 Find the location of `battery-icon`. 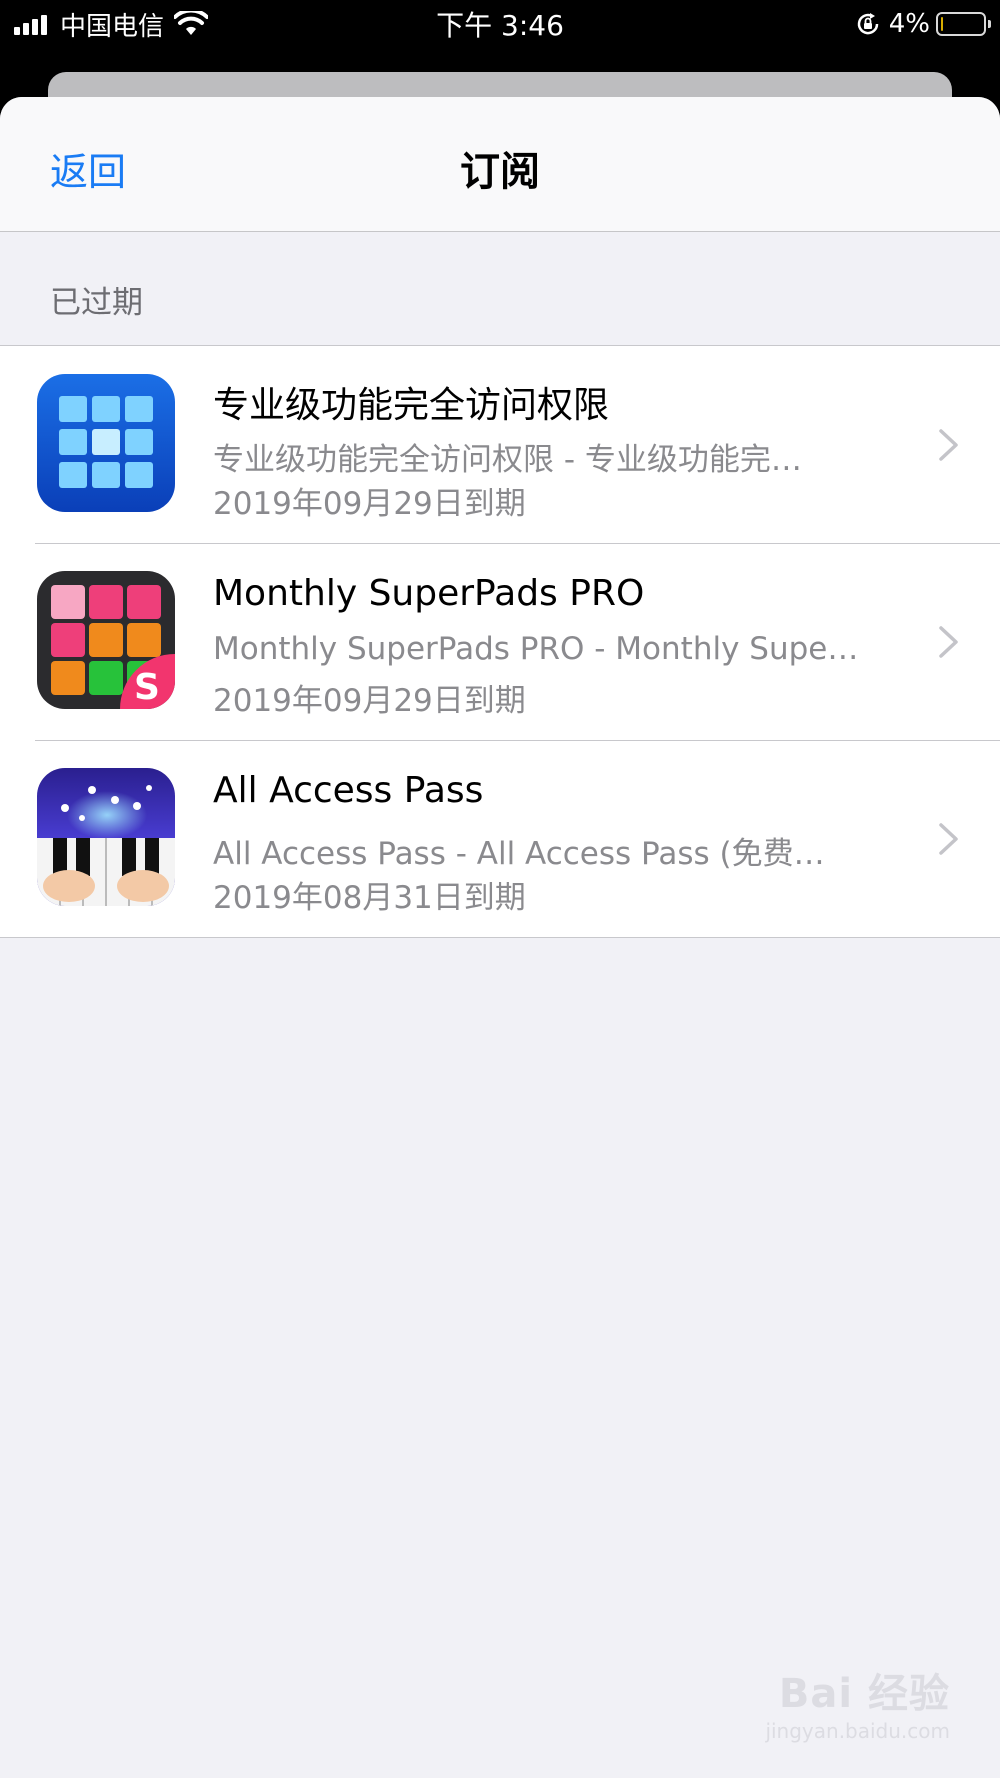

battery-icon is located at coordinates (963, 24).